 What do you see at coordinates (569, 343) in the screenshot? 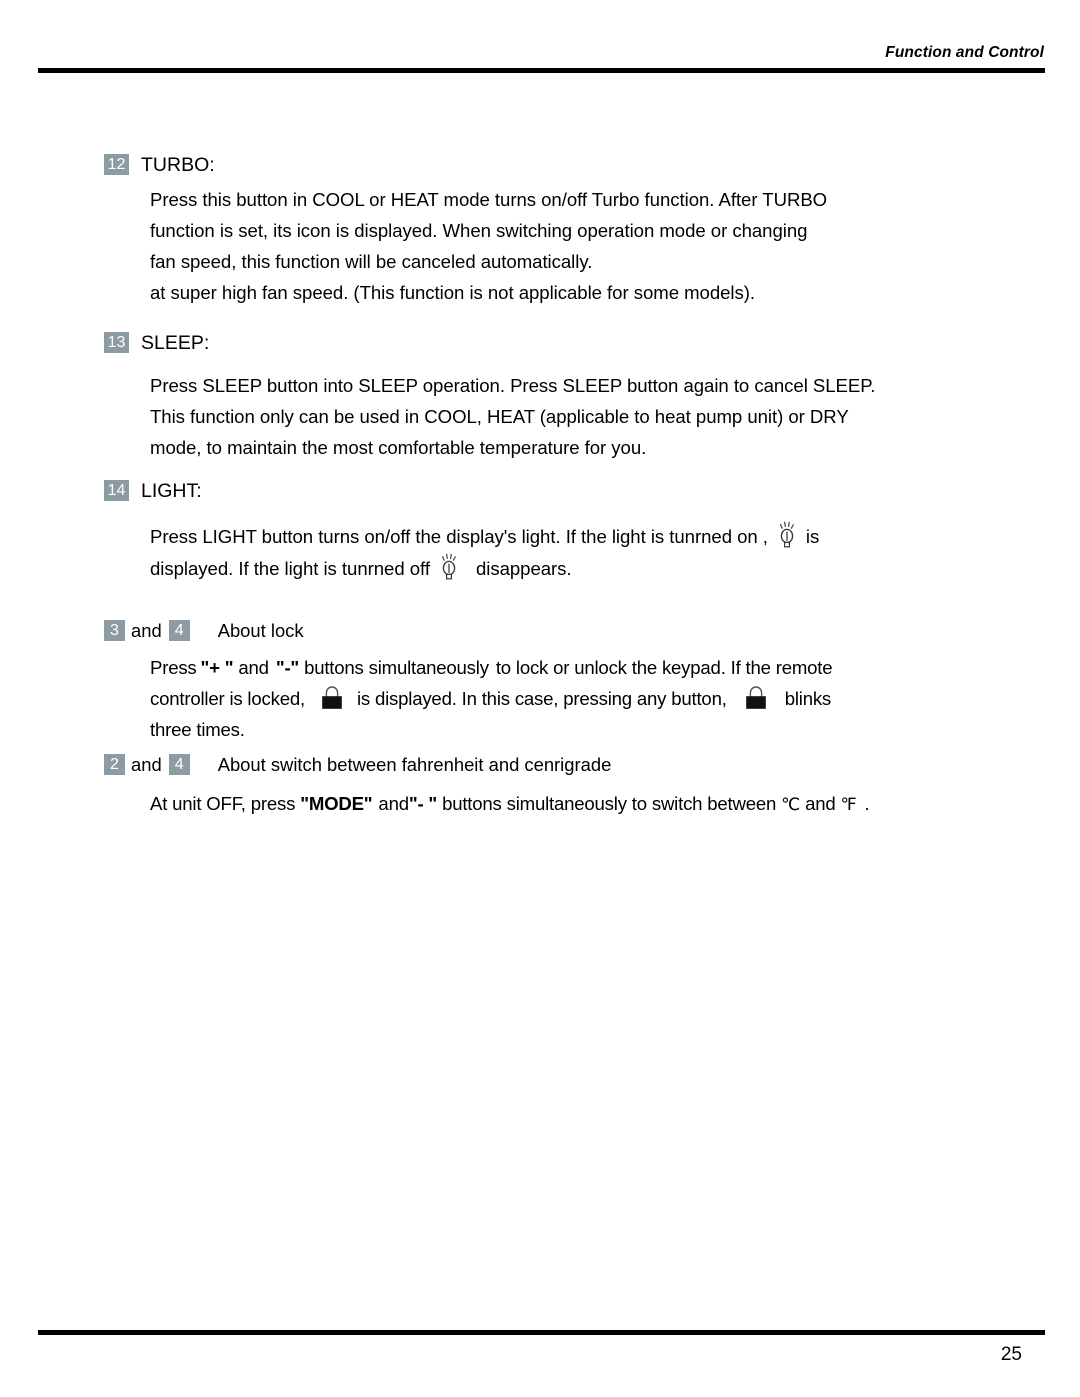
I see `section-sleep-heading: 13 SLEEP:` at bounding box center [569, 343].